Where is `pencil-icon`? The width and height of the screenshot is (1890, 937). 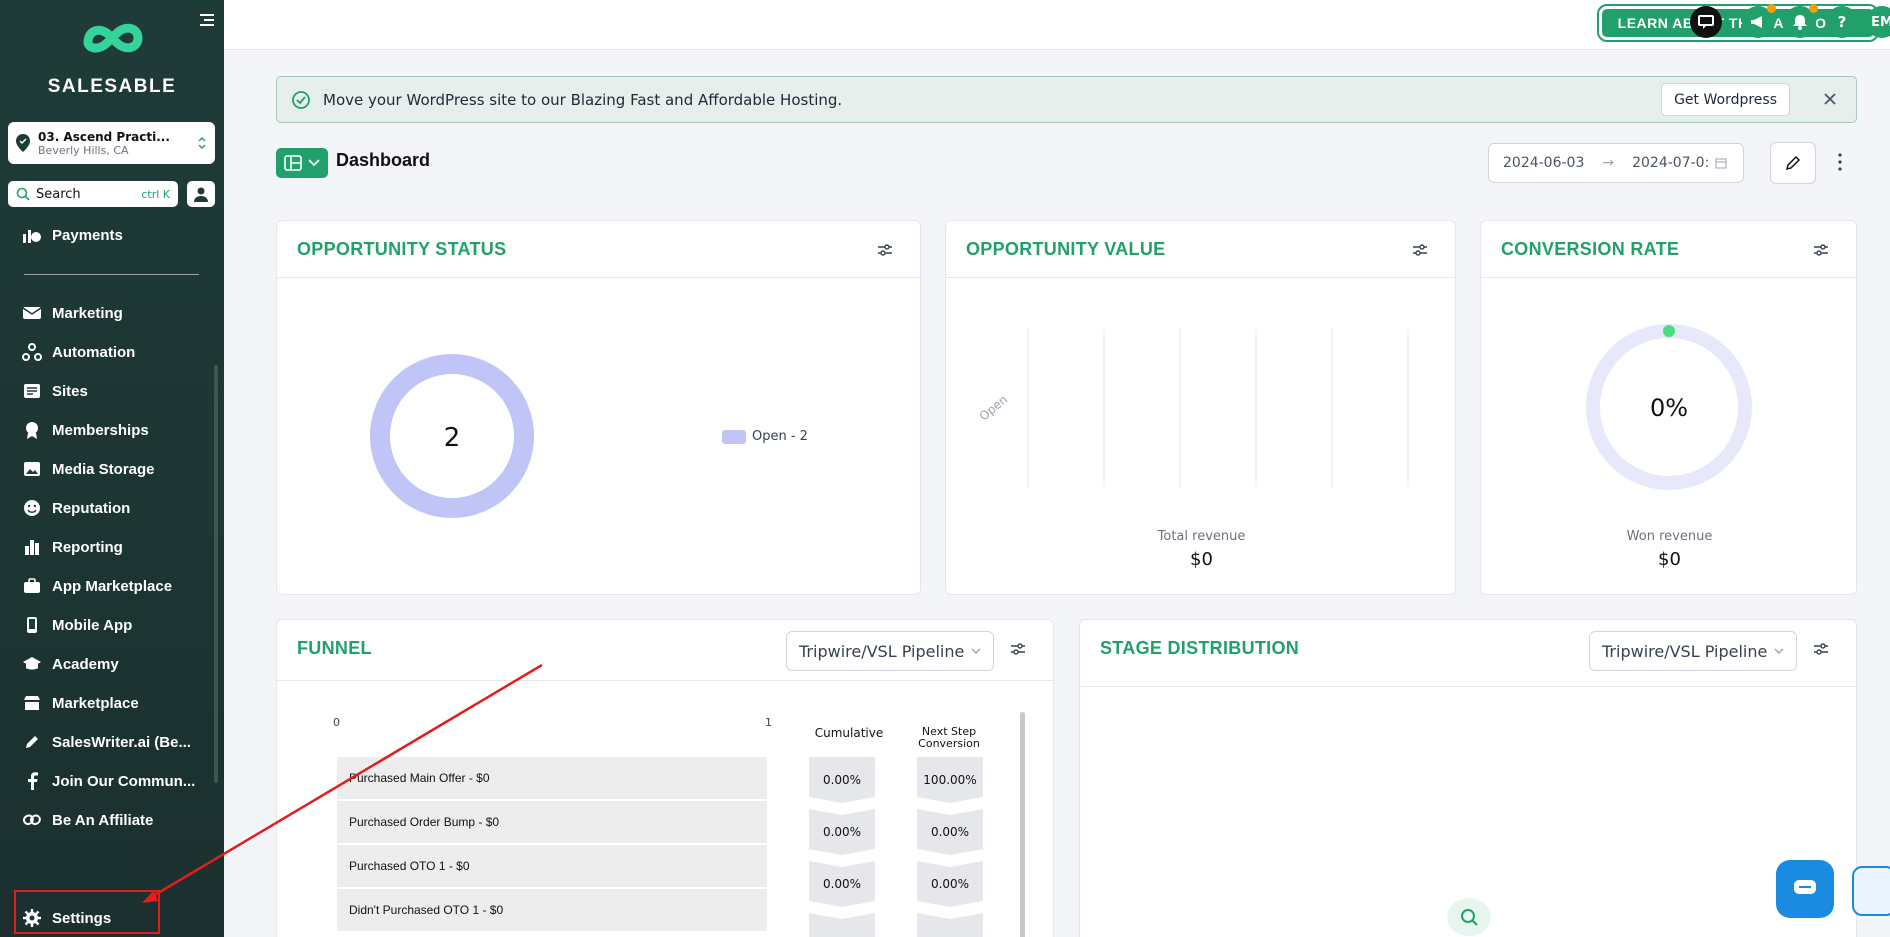
pencil-icon is located at coordinates (1793, 163).